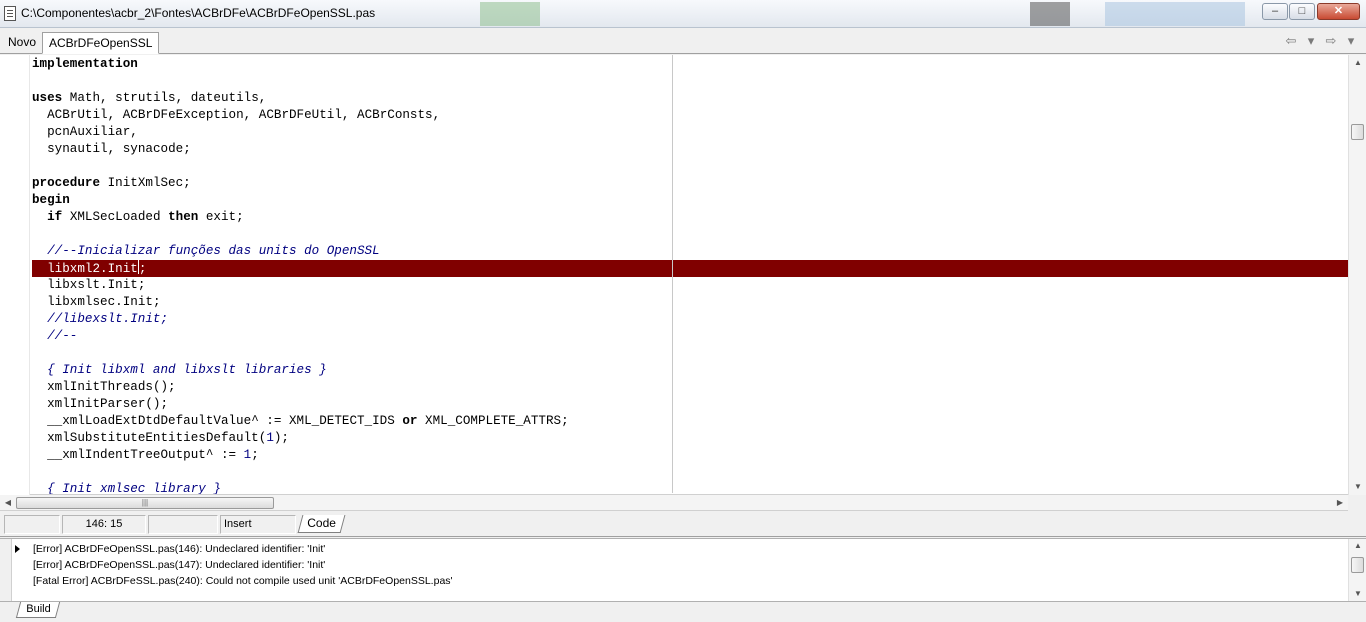  I want to click on maximize-button: □, so click(1302, 11).